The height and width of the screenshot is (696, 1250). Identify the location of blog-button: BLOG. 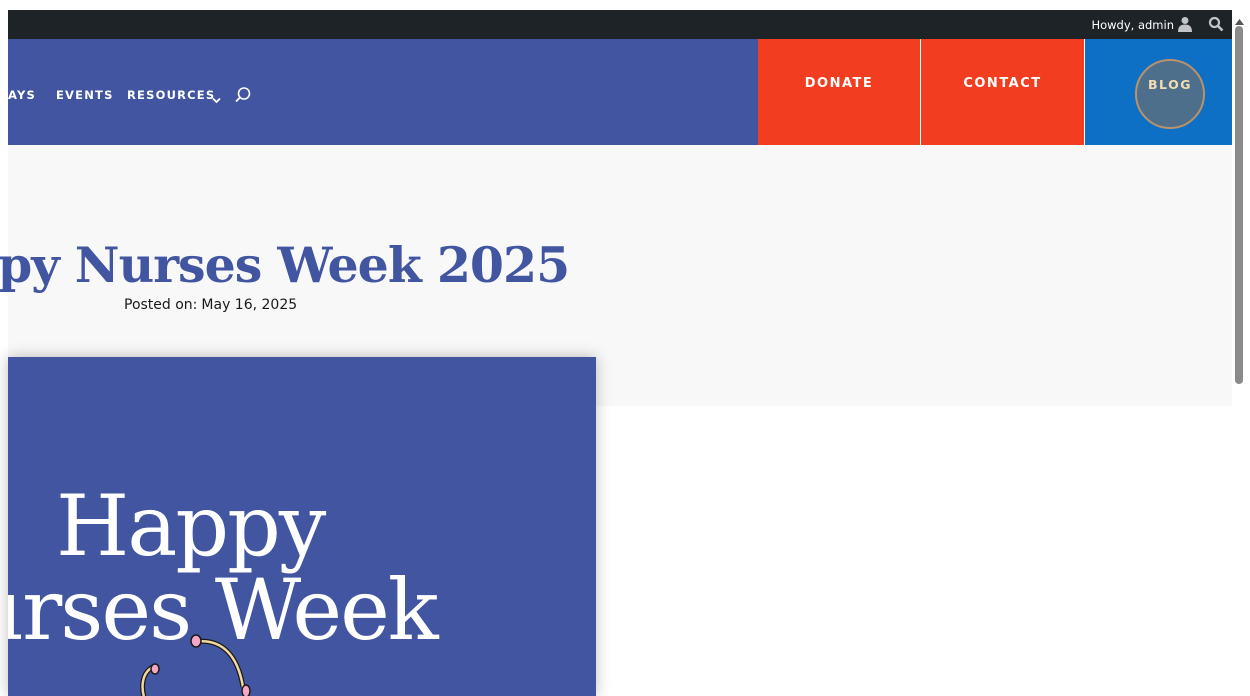
(1170, 94).